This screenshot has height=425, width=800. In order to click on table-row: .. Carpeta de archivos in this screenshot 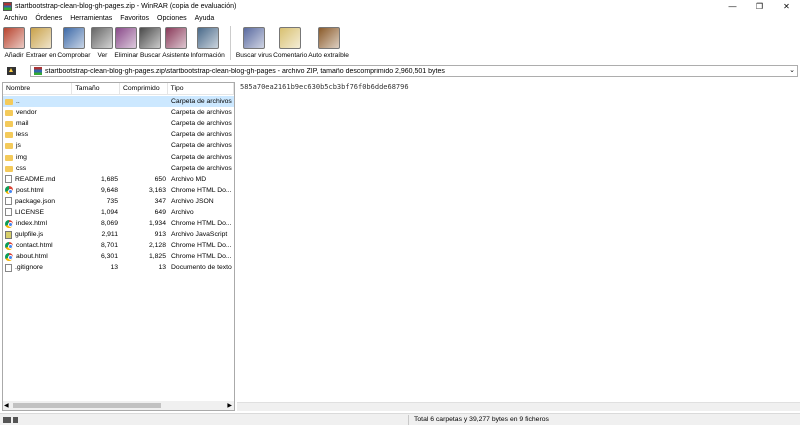, I will do `click(118, 102)`.